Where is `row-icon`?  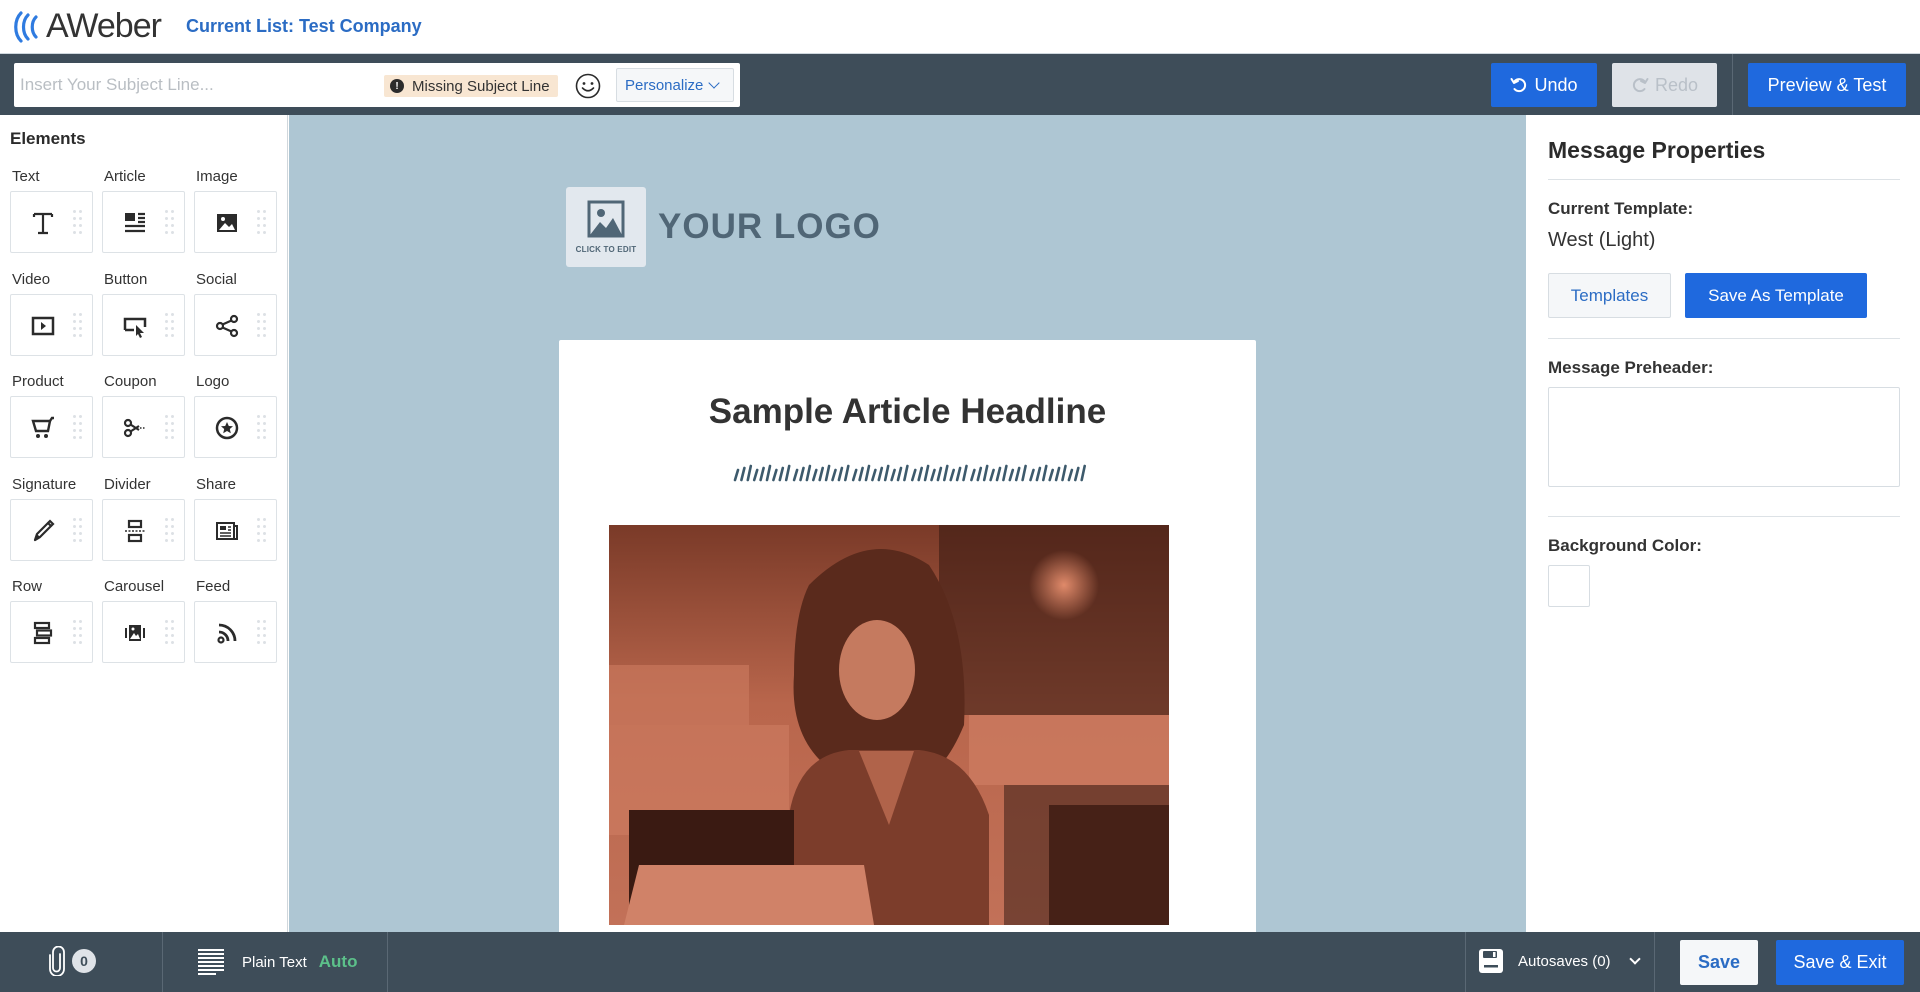
row-icon is located at coordinates (43, 633).